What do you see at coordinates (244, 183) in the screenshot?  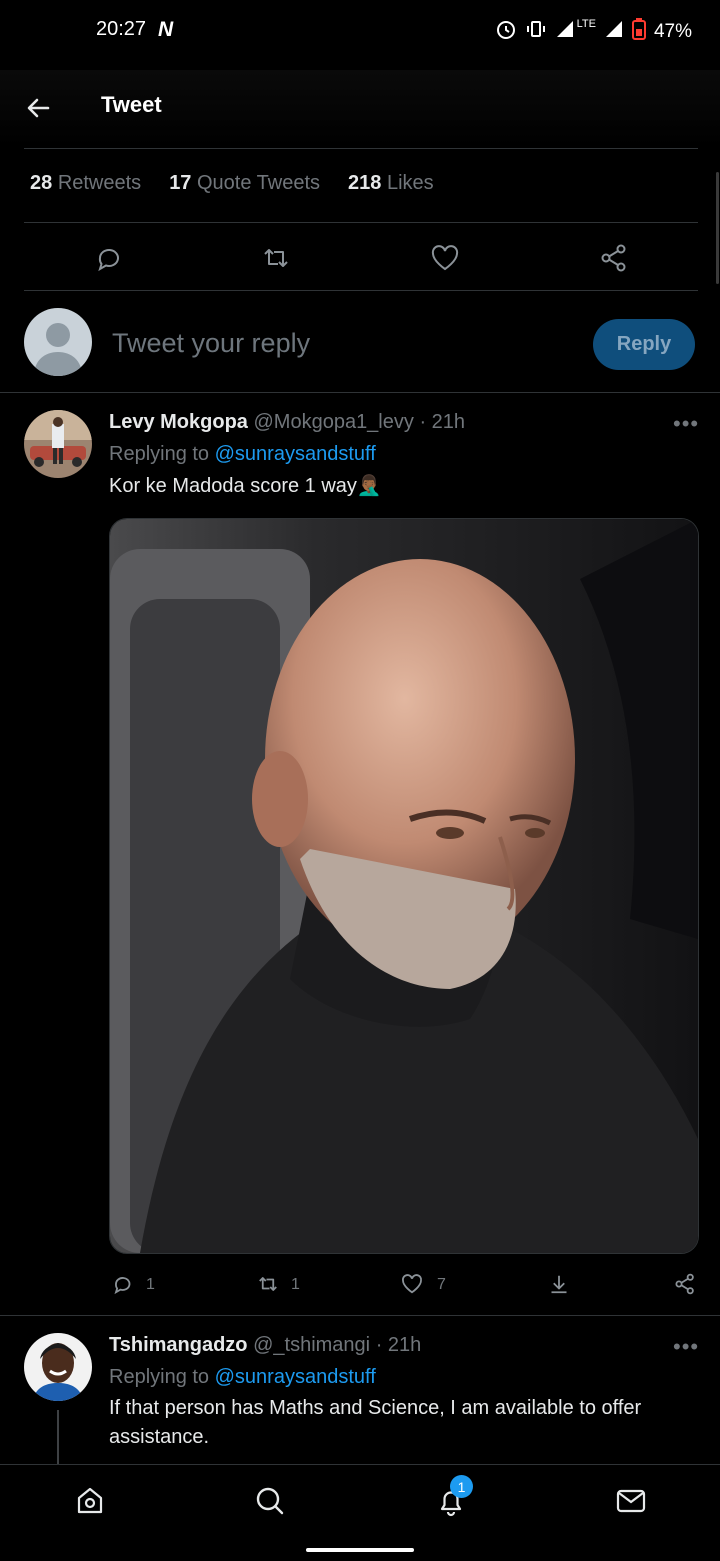 I see `quote-tweets-stat: 17 Quote Tweets` at bounding box center [244, 183].